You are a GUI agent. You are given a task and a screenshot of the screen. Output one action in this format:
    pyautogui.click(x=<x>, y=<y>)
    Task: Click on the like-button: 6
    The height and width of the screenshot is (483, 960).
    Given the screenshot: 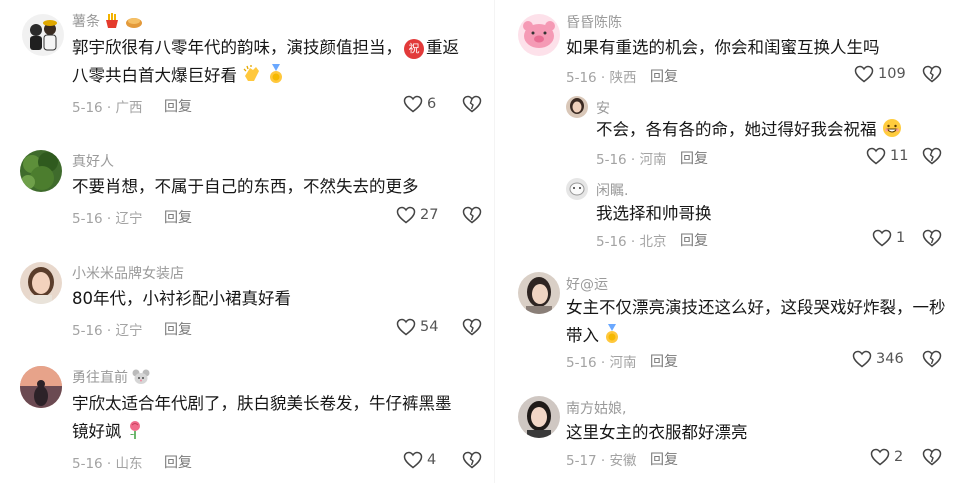 What is the action you would take?
    pyautogui.click(x=419, y=104)
    